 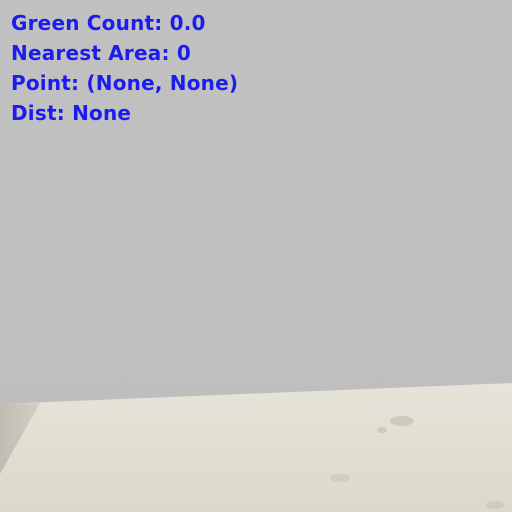 What do you see at coordinates (125, 83) in the screenshot?
I see `point-readout: Point: (None, None)` at bounding box center [125, 83].